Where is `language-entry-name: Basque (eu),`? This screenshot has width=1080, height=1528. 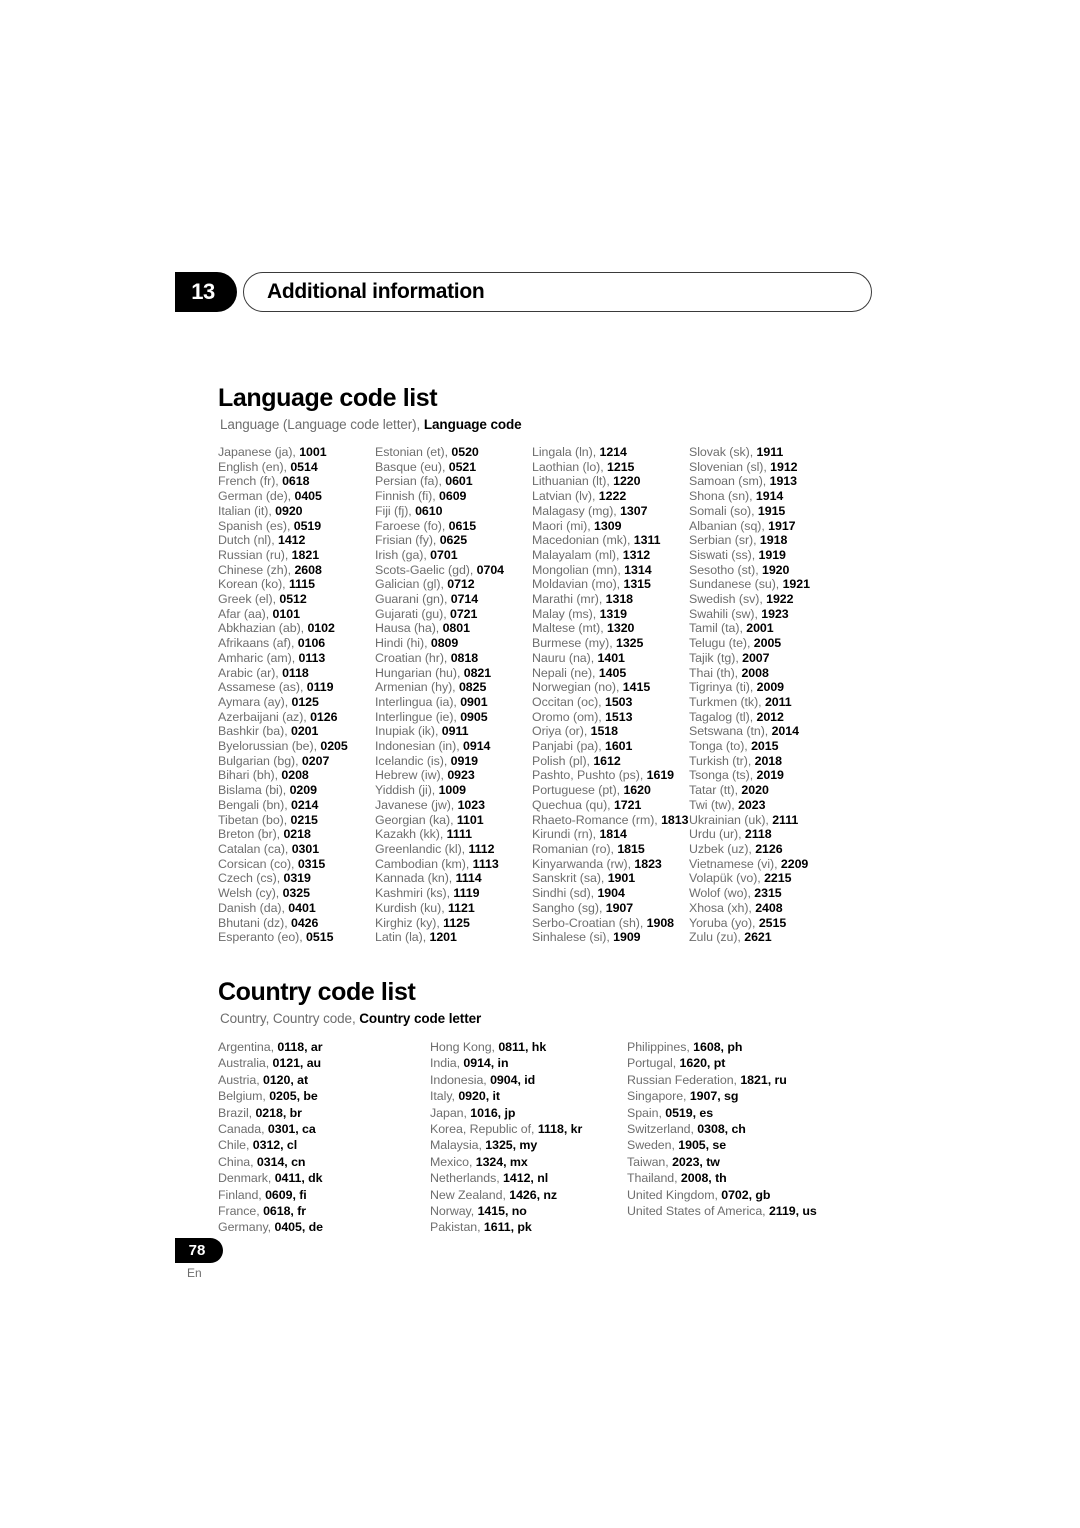 language-entry-name: Basque (eu), is located at coordinates (412, 466).